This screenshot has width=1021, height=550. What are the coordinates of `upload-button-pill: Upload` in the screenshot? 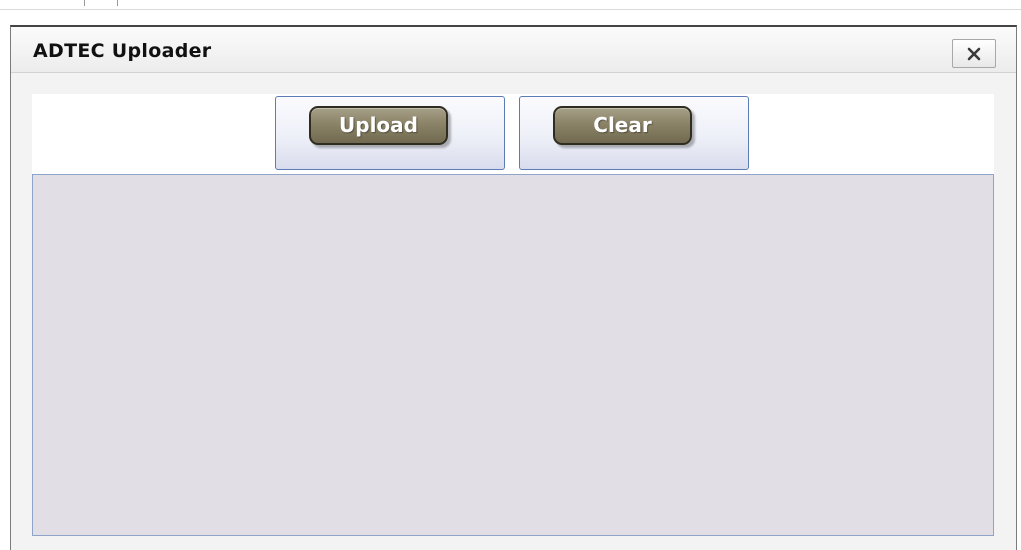 It's located at (378, 125).